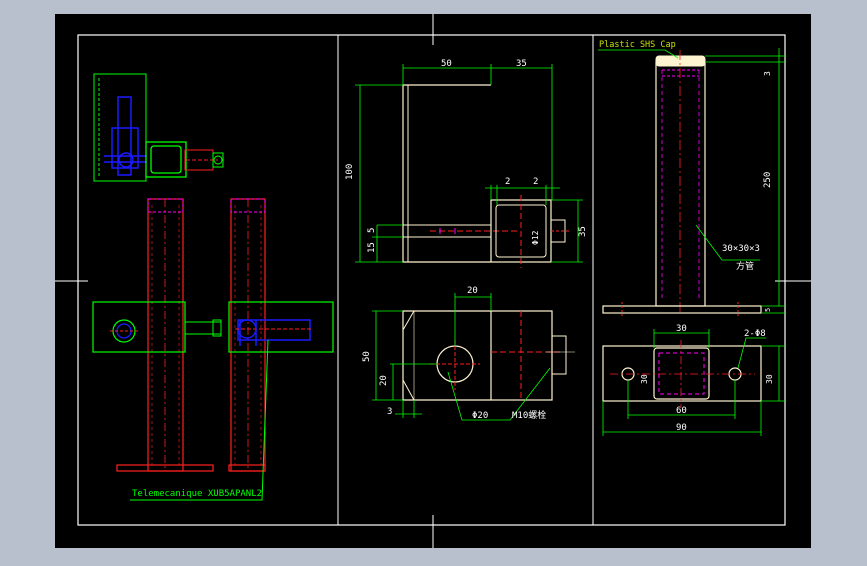 The height and width of the screenshot is (566, 867). What do you see at coordinates (521, 64) in the screenshot?
I see `dim-top-b: 35` at bounding box center [521, 64].